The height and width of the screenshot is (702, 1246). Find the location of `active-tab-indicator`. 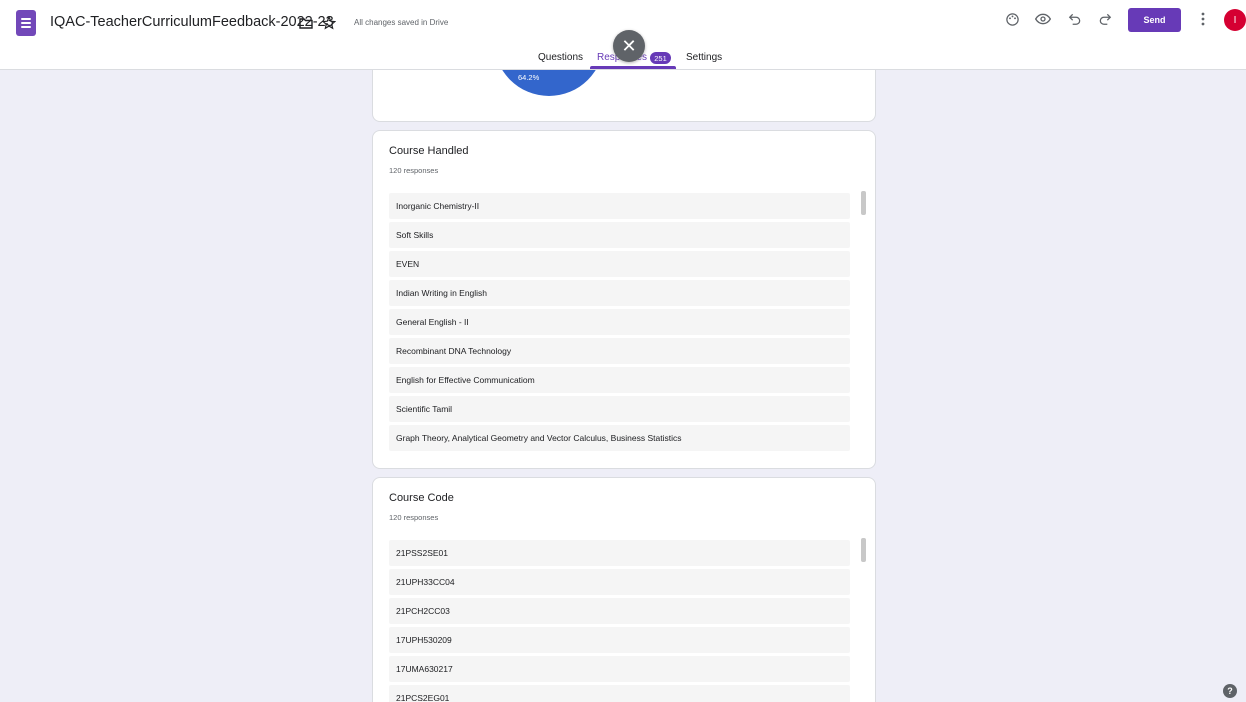

active-tab-indicator is located at coordinates (633, 67).